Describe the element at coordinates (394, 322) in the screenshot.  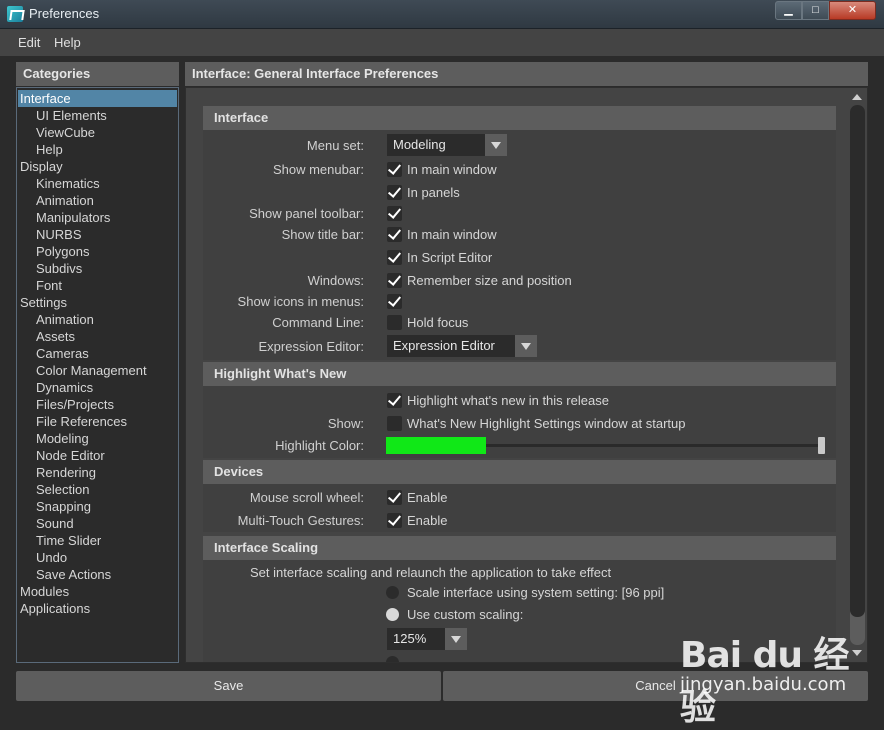
I see `hold-focus-checkbox` at that location.